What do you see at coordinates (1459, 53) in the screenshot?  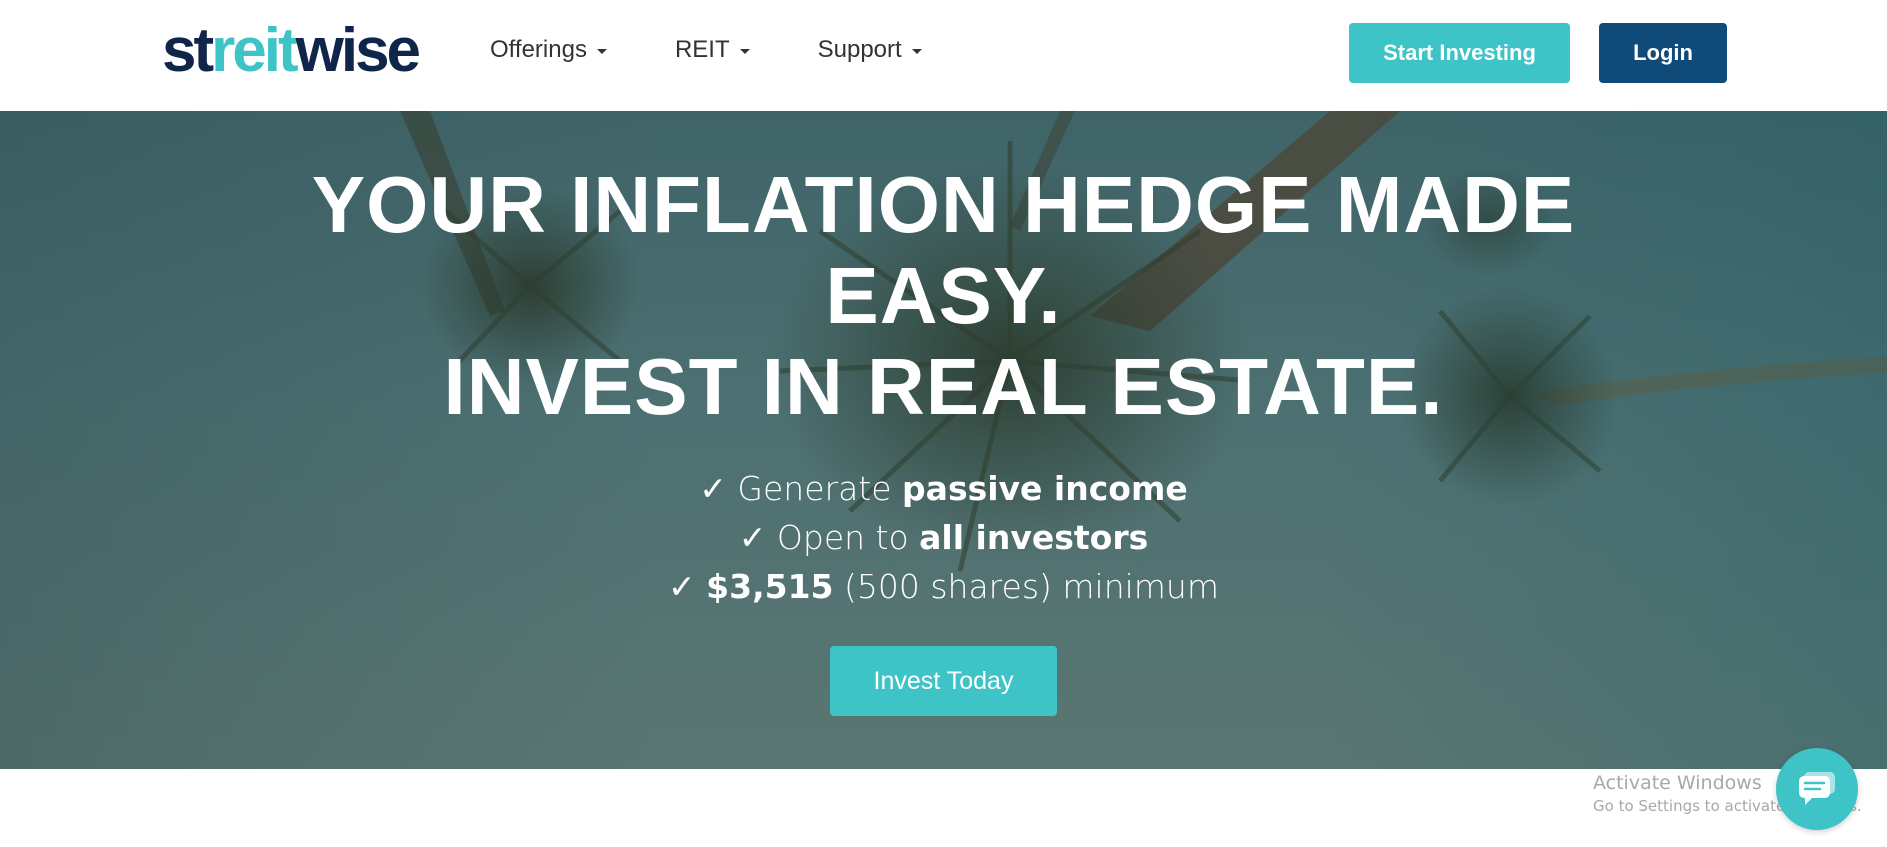 I see `start-investing-button: Start Investing` at bounding box center [1459, 53].